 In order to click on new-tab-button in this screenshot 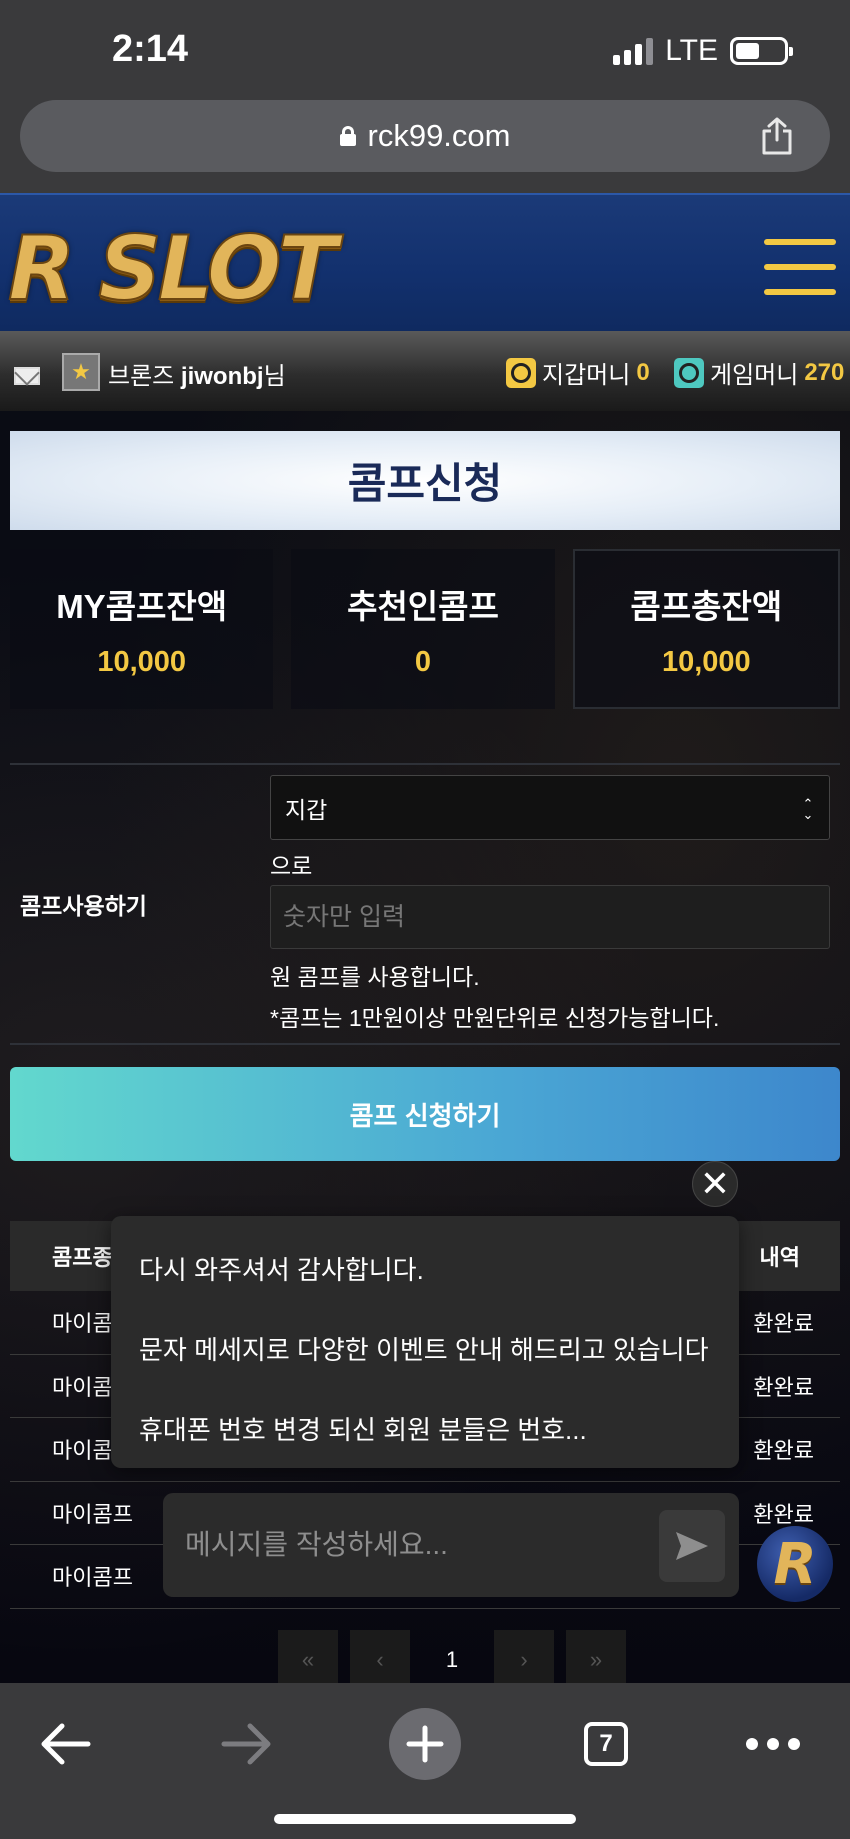, I will do `click(425, 1744)`.